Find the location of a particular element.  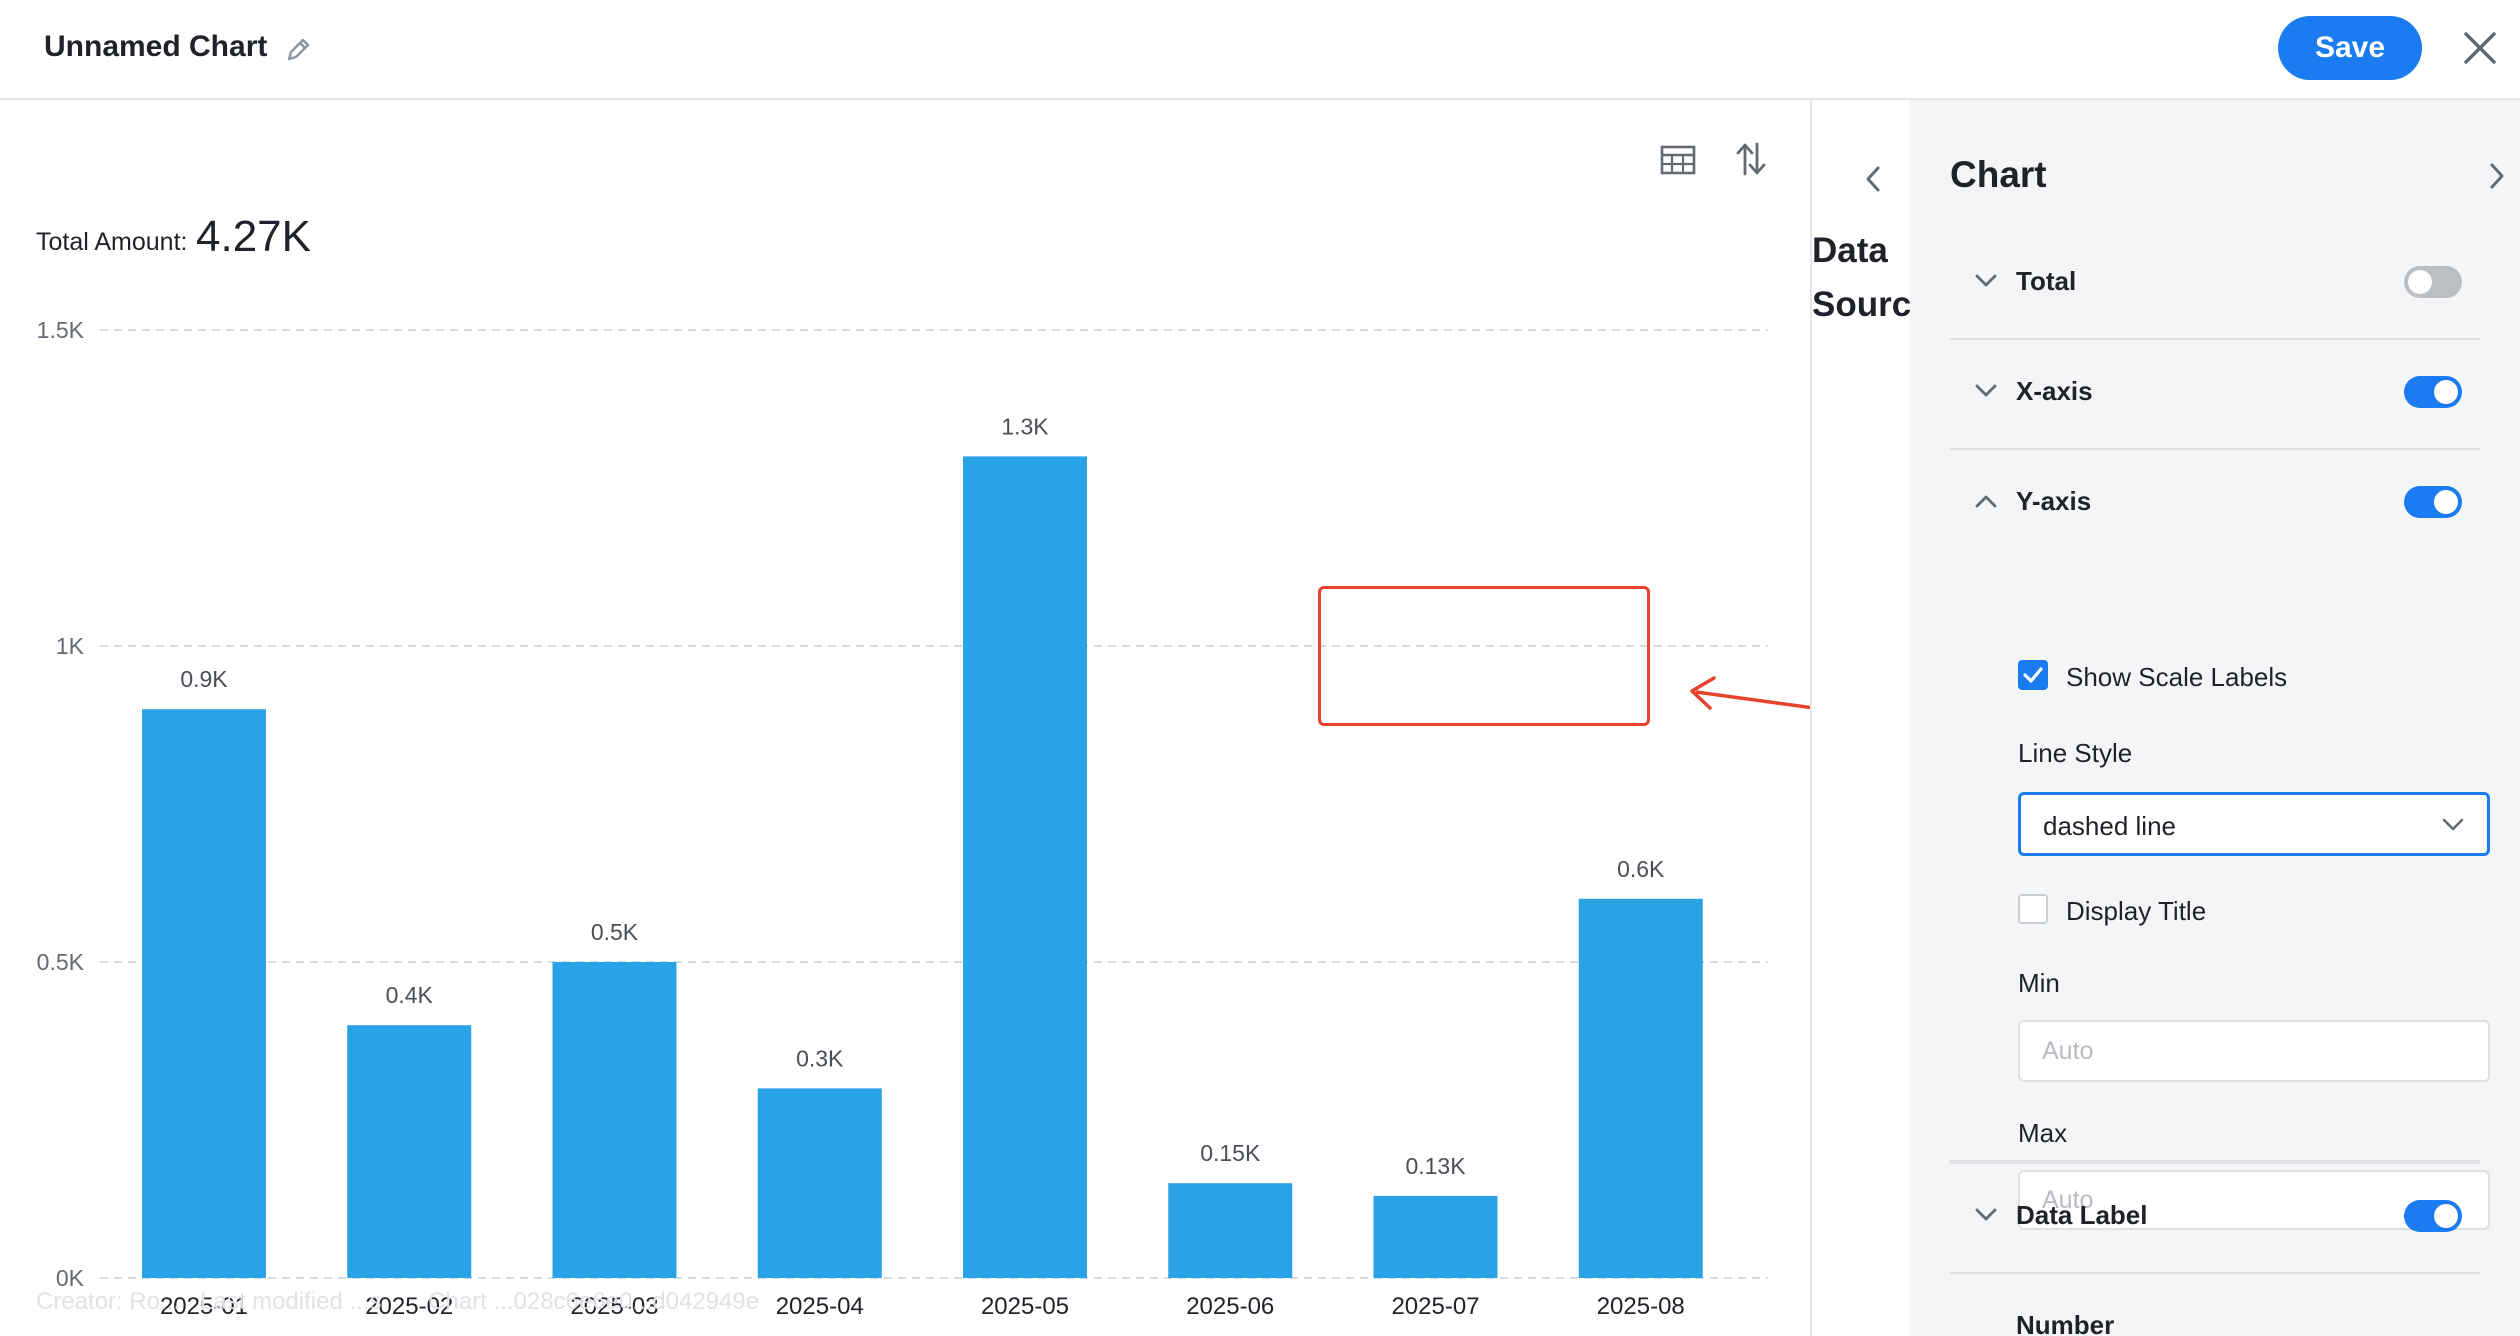

chevron-left-icon is located at coordinates (1873, 179).